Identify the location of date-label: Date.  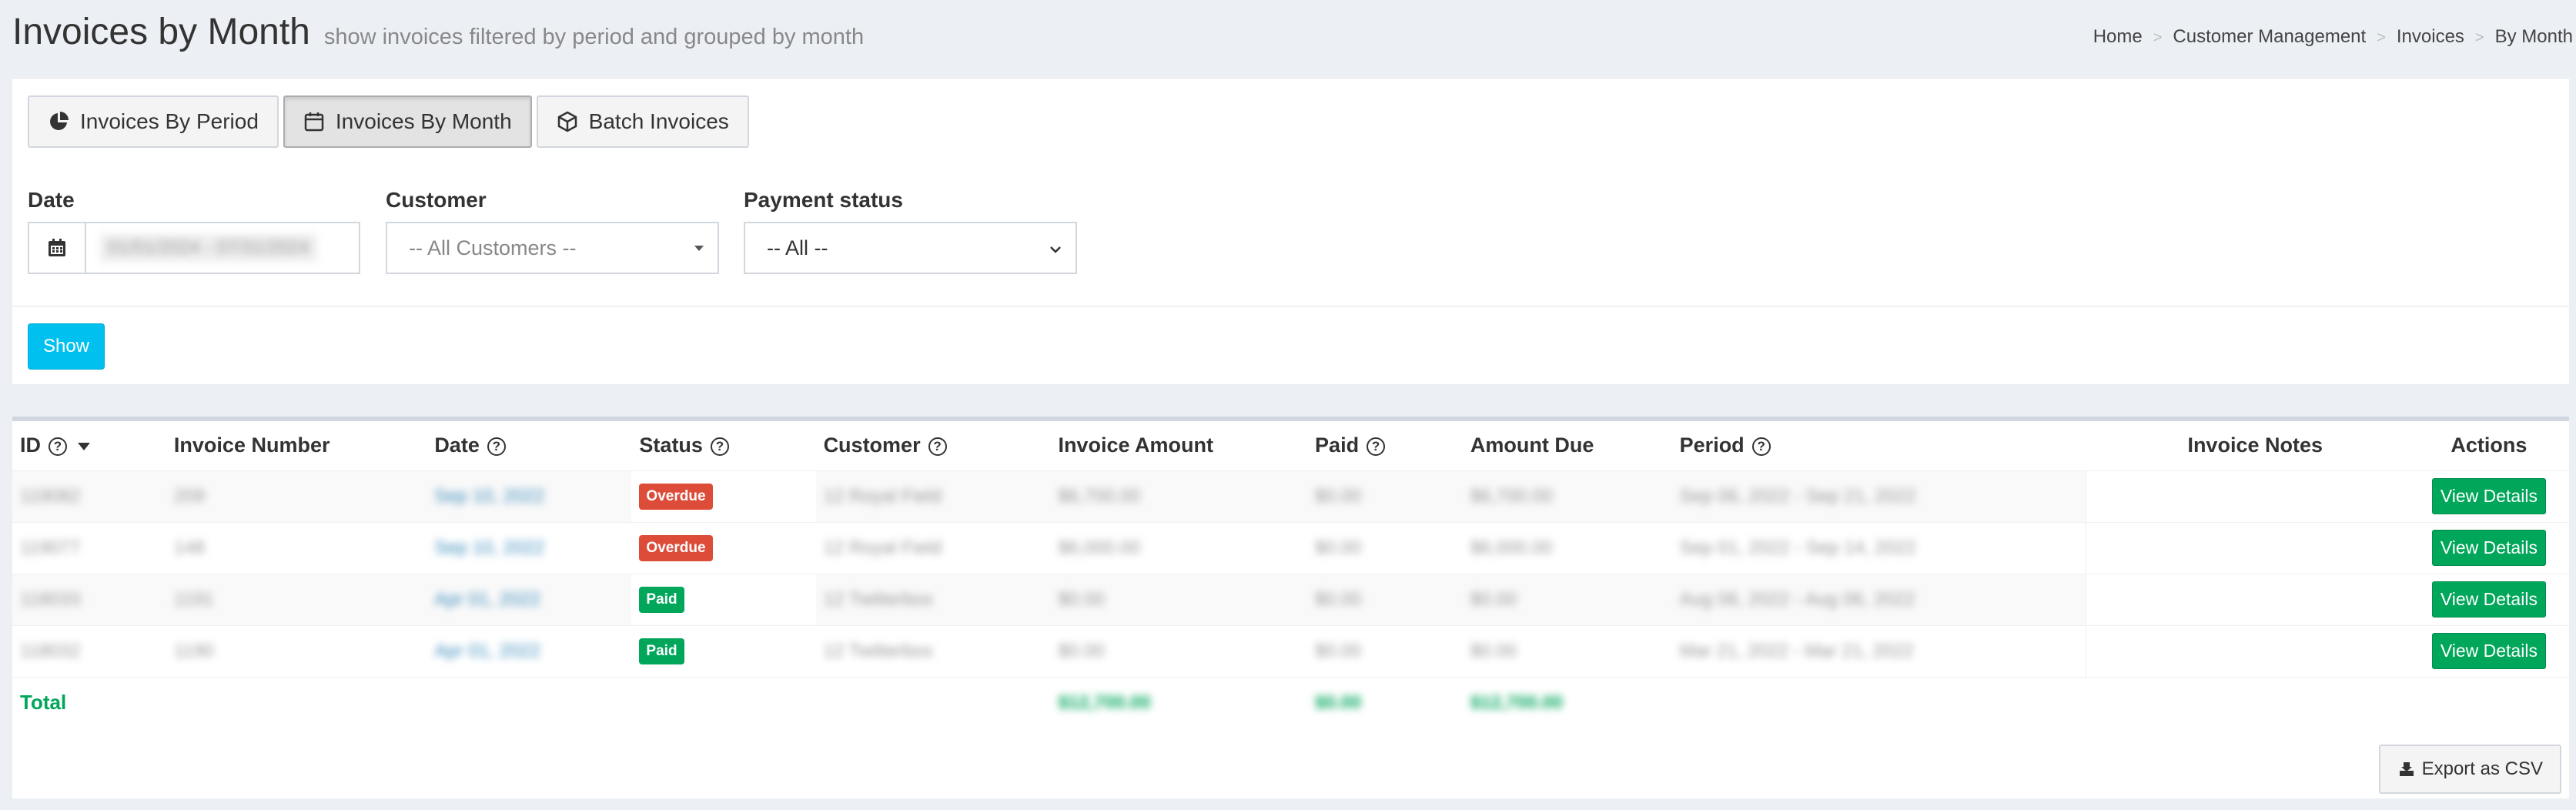
(51, 200).